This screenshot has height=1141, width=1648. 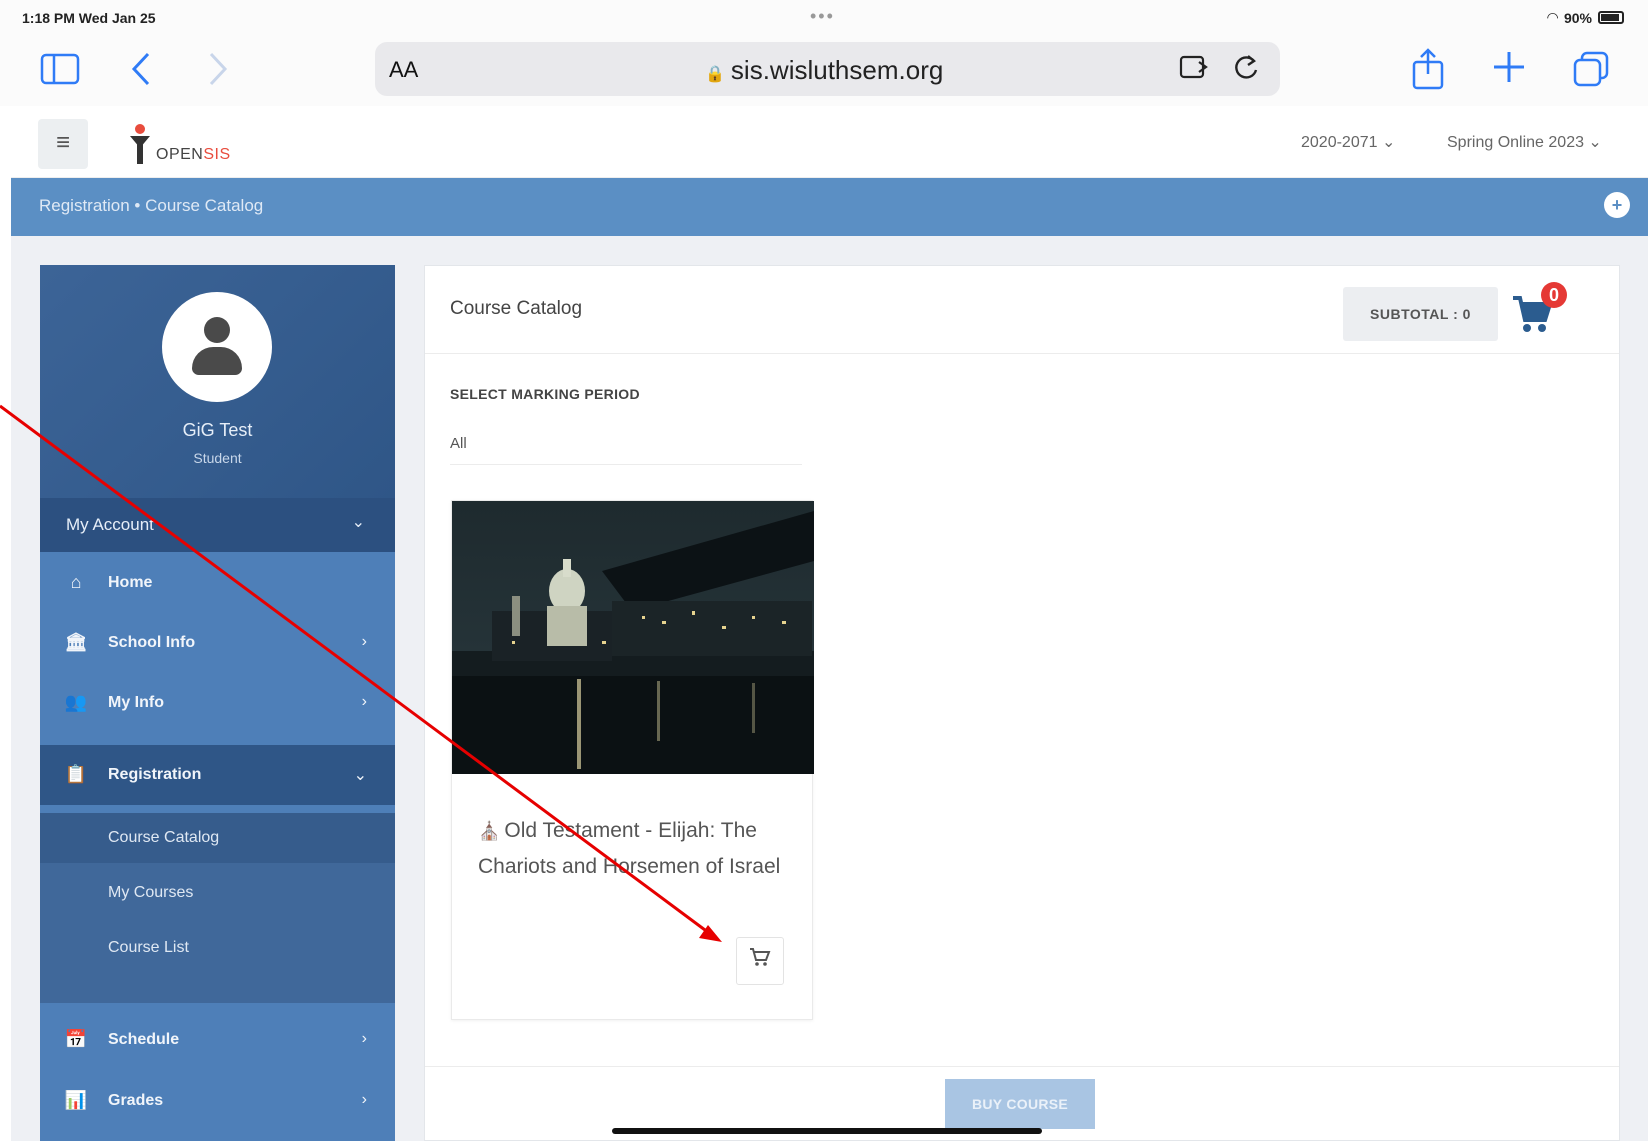 What do you see at coordinates (76, 774) in the screenshot?
I see `clipboard-icon: 📋` at bounding box center [76, 774].